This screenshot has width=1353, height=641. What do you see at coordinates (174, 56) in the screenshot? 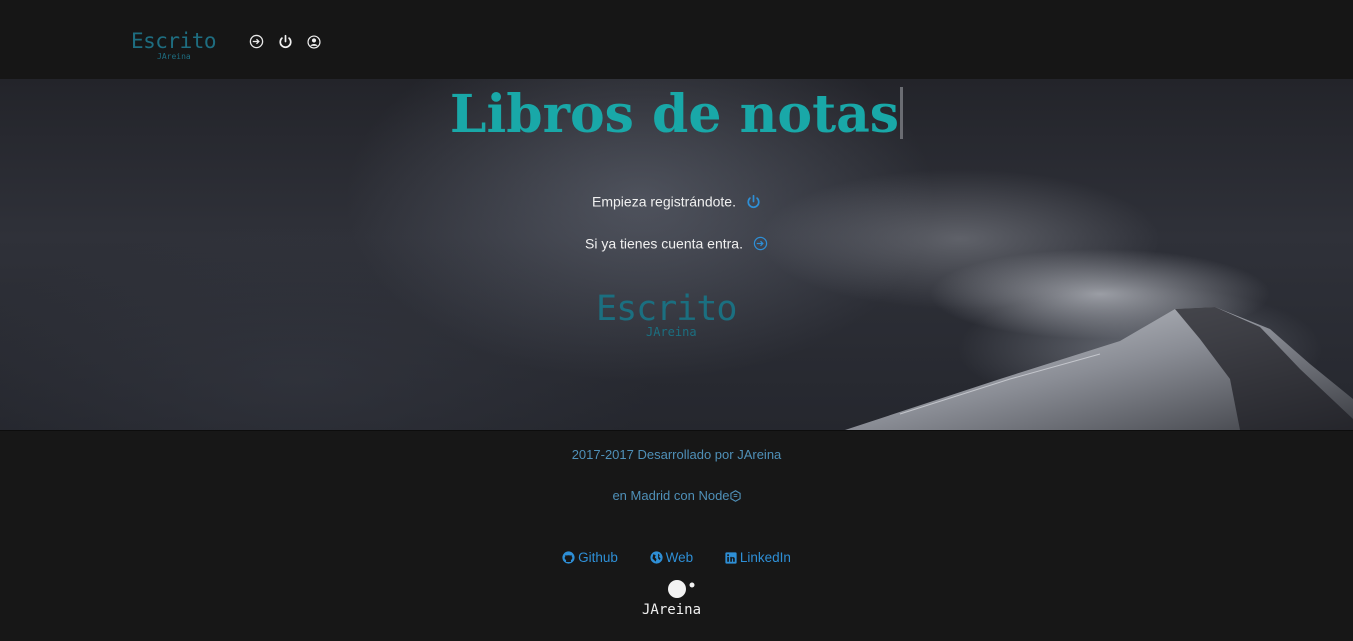
I see `header-logo-subtitle: JAreina` at bounding box center [174, 56].